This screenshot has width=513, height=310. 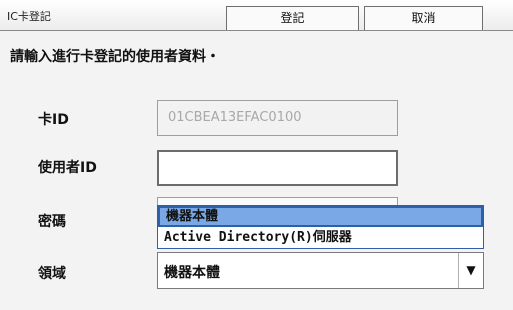 I want to click on domain-option-machine: 機器本體, so click(x=320, y=216).